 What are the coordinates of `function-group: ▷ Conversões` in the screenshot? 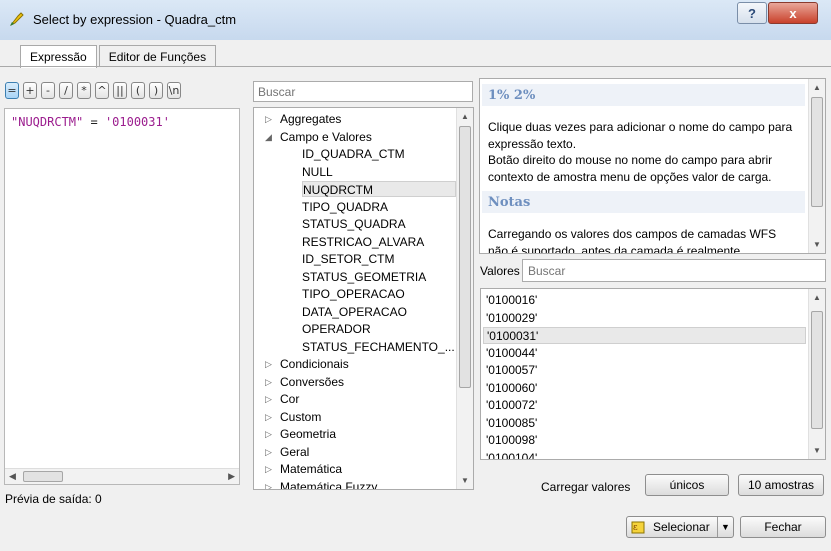 It's located at (304, 382).